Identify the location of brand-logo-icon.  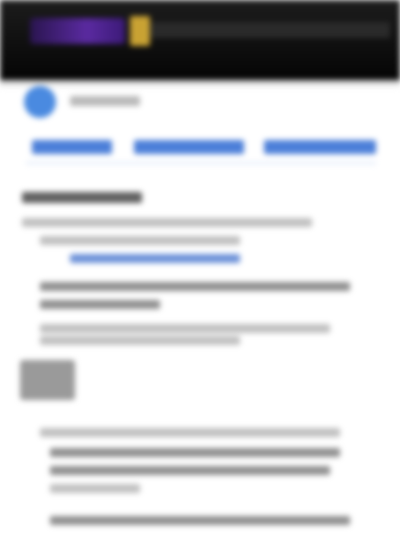
(90, 32).